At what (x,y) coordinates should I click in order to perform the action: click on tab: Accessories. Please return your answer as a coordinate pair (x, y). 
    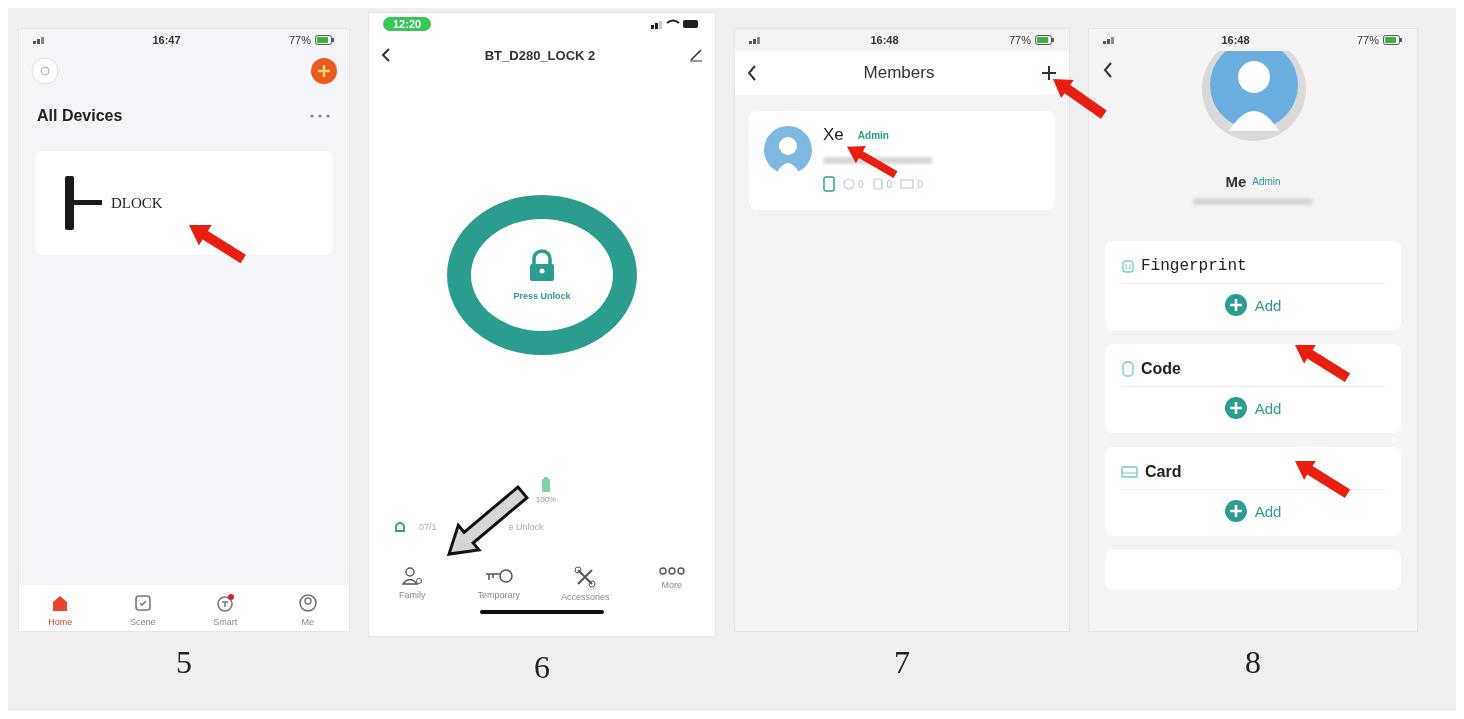
    Looking at the image, I should click on (585, 584).